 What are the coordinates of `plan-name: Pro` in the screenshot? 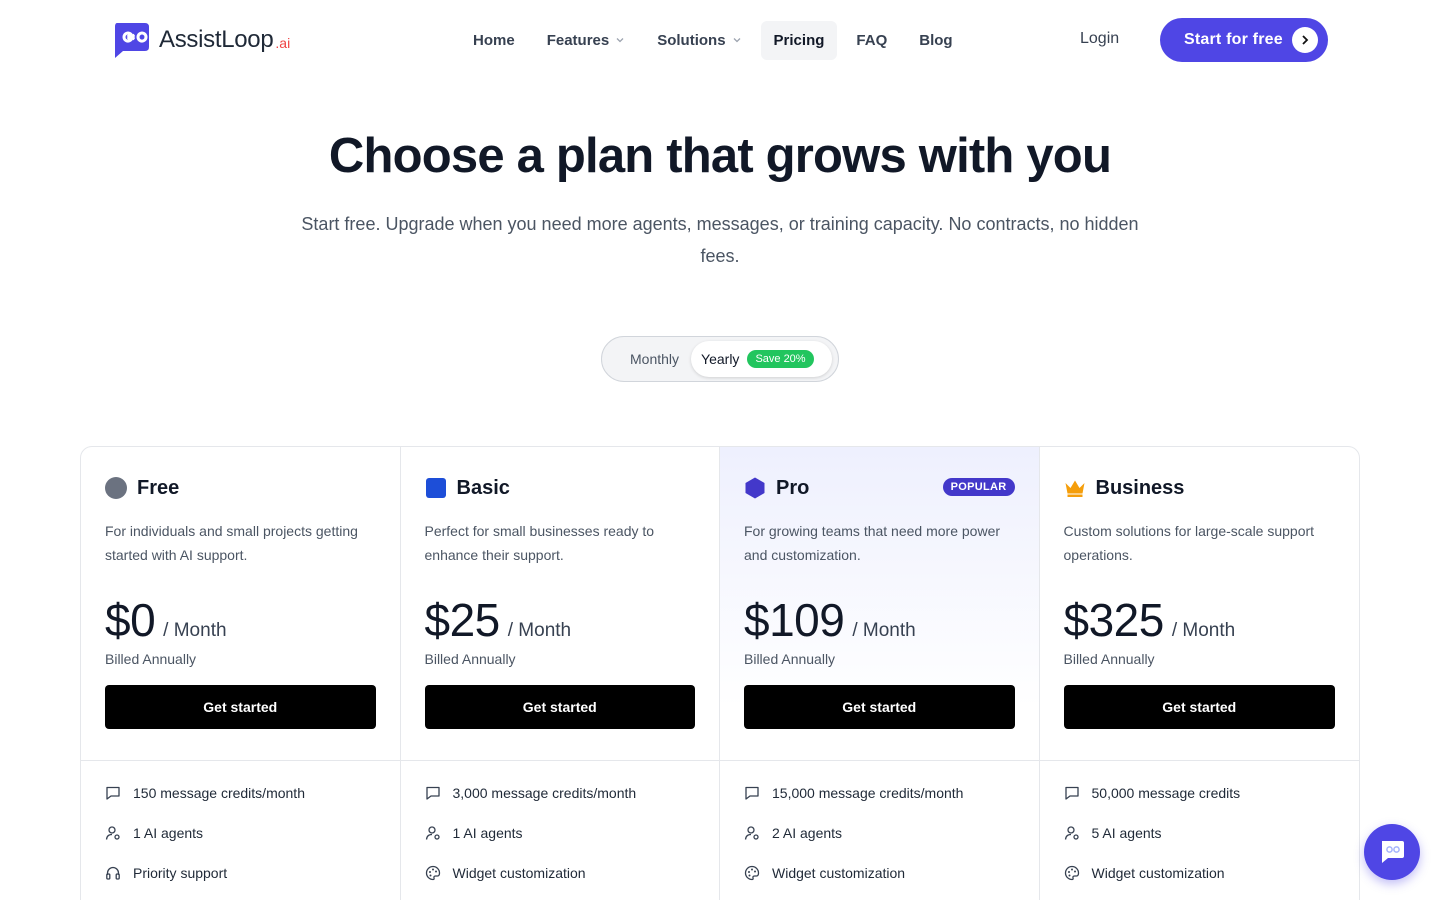 It's located at (793, 487).